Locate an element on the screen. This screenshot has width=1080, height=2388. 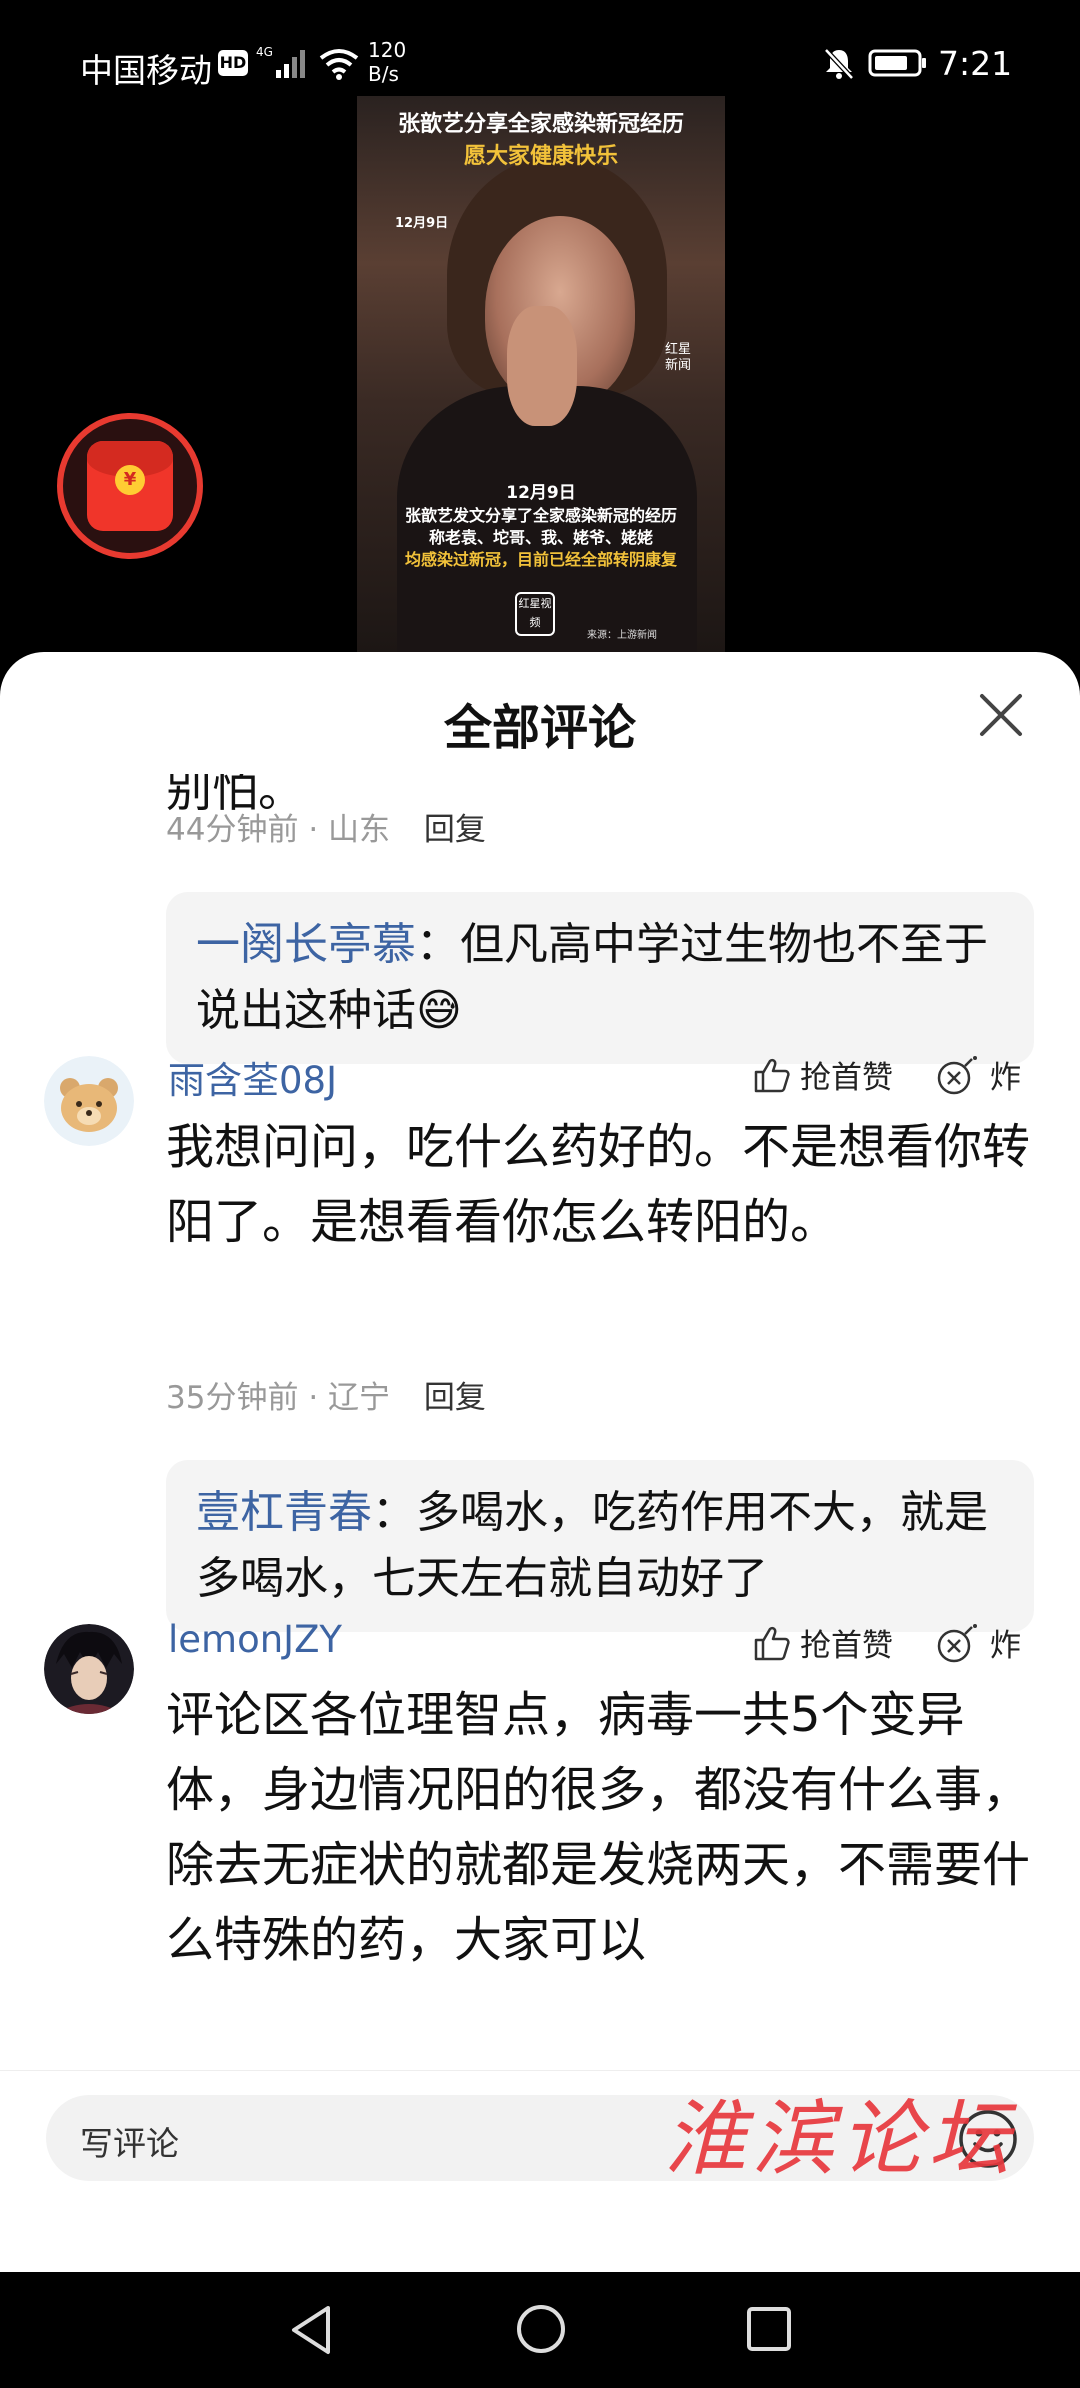
forum-watermark: 淮滨论坛 is located at coordinates (840, 2139).